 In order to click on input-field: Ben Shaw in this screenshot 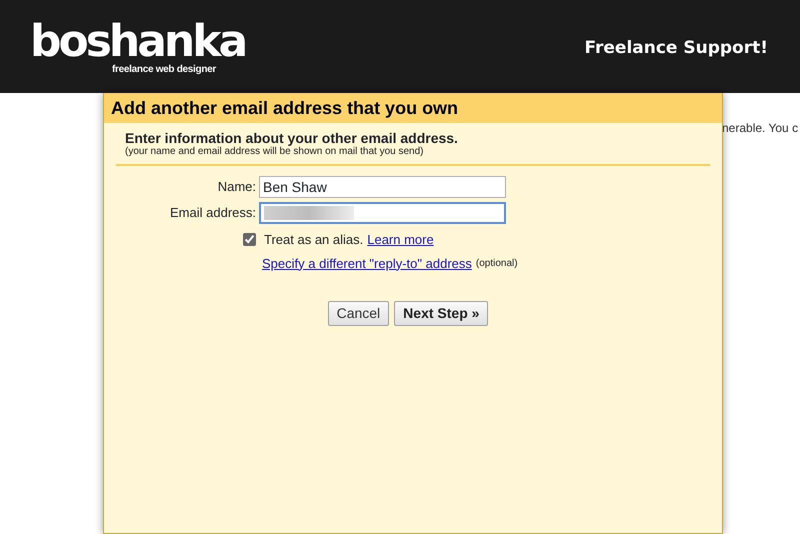, I will do `click(382, 187)`.